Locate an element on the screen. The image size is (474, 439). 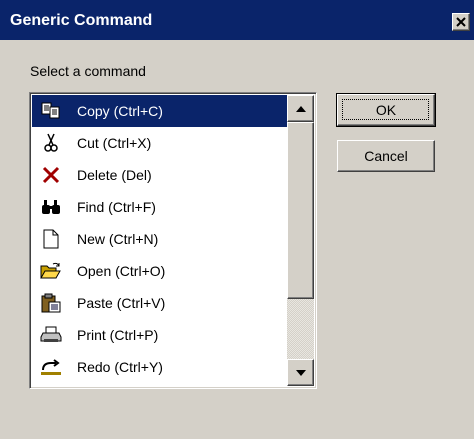
ok-button: OK is located at coordinates (386, 110).